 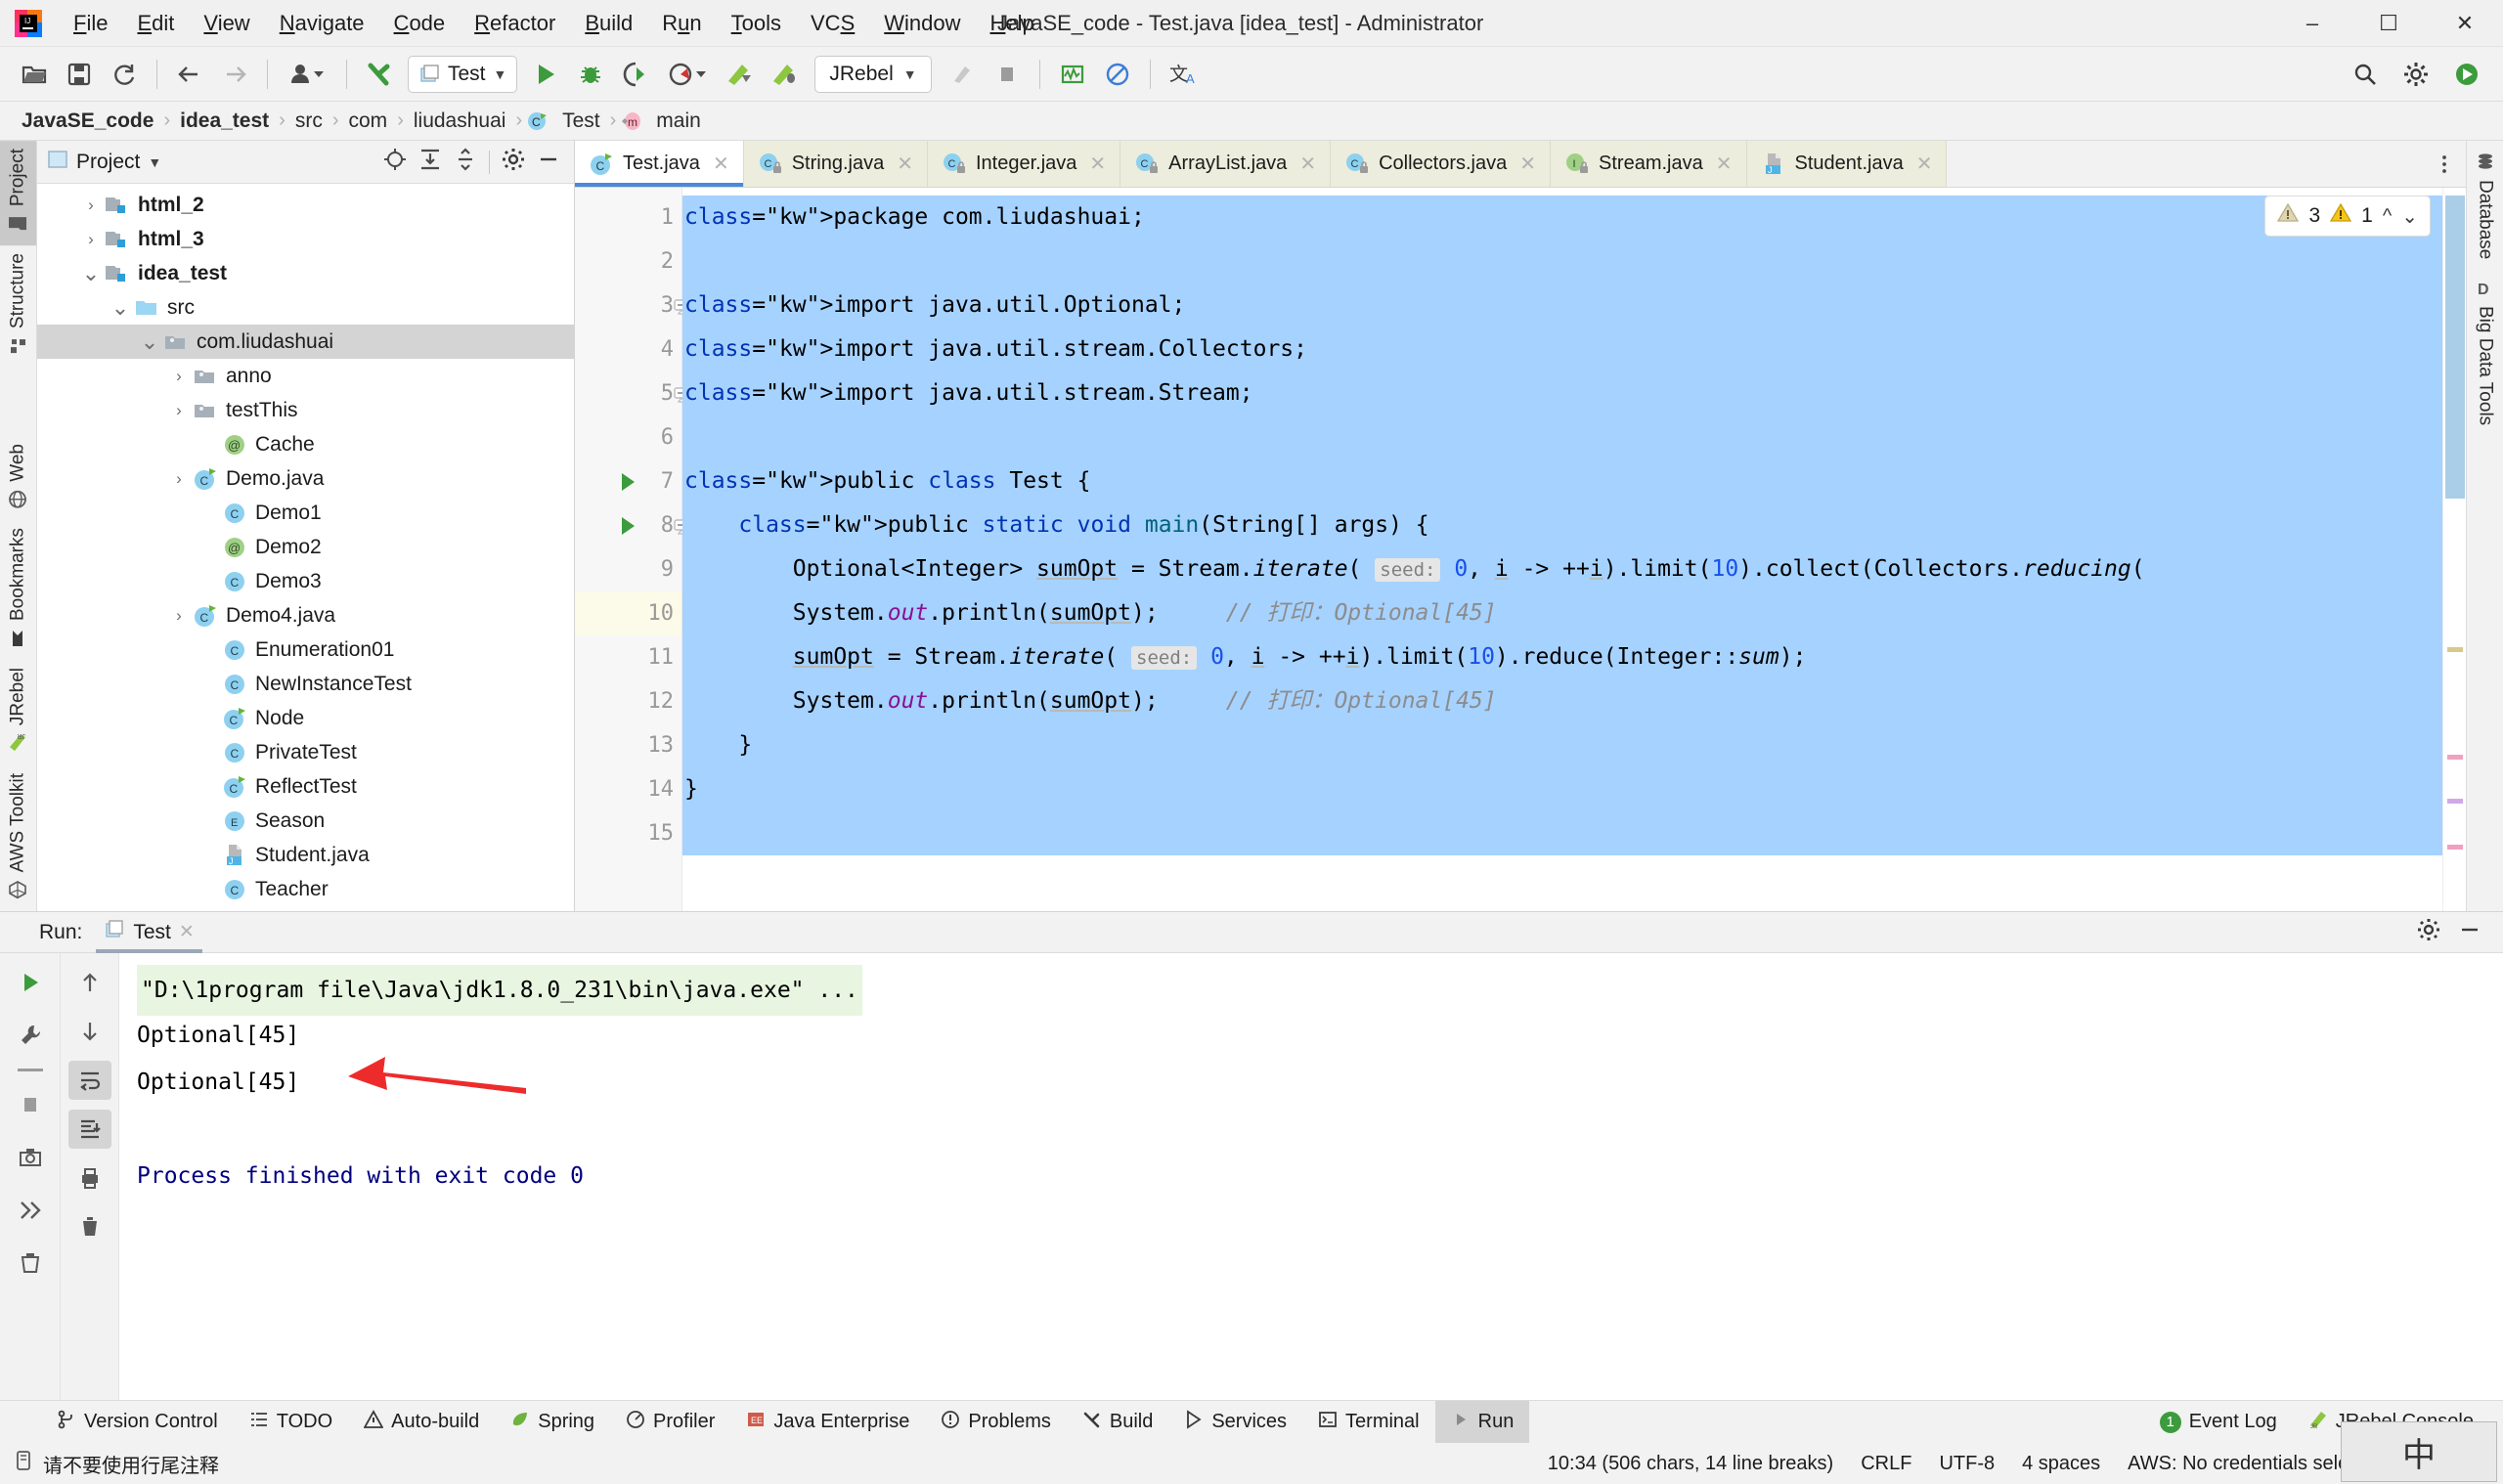 I want to click on soft-wrap-icon, so click(x=89, y=1080).